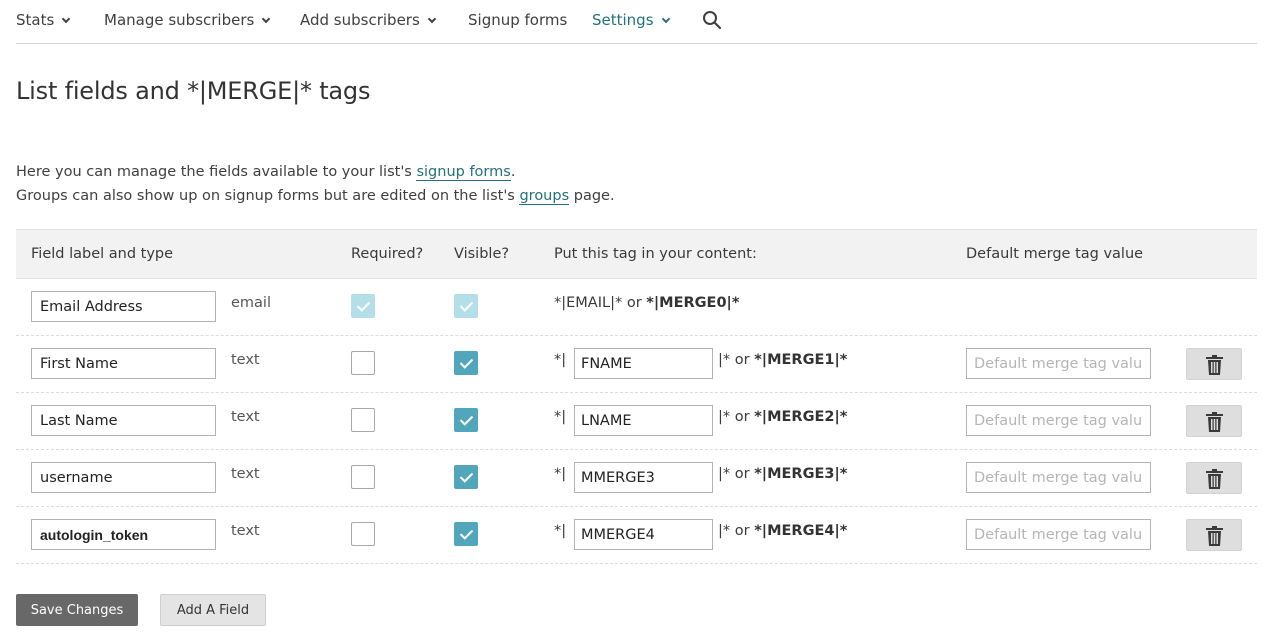  Describe the element at coordinates (693, 303) in the screenshot. I see `email-merge-number: *|MERGE0|*` at that location.